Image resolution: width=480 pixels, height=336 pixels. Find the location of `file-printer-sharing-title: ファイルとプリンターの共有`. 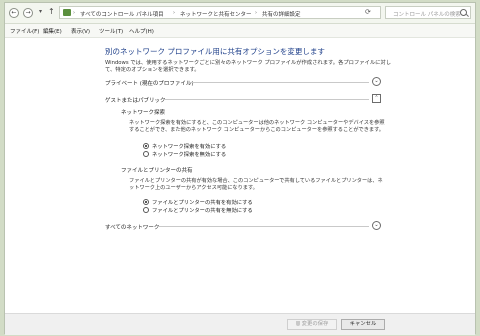

file-printer-sharing-title: ファイルとプリンターの共有 is located at coordinates (157, 171).